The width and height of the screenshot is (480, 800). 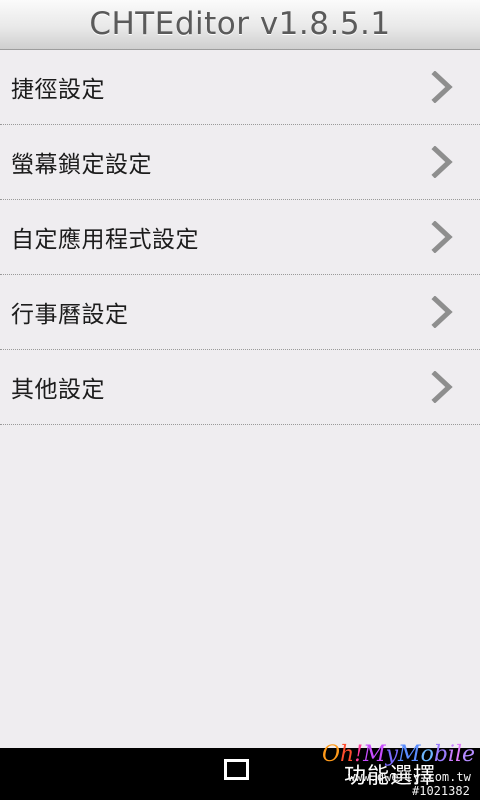 What do you see at coordinates (409, 777) in the screenshot?
I see `watermark-site: www.qwerty.com.tw` at bounding box center [409, 777].